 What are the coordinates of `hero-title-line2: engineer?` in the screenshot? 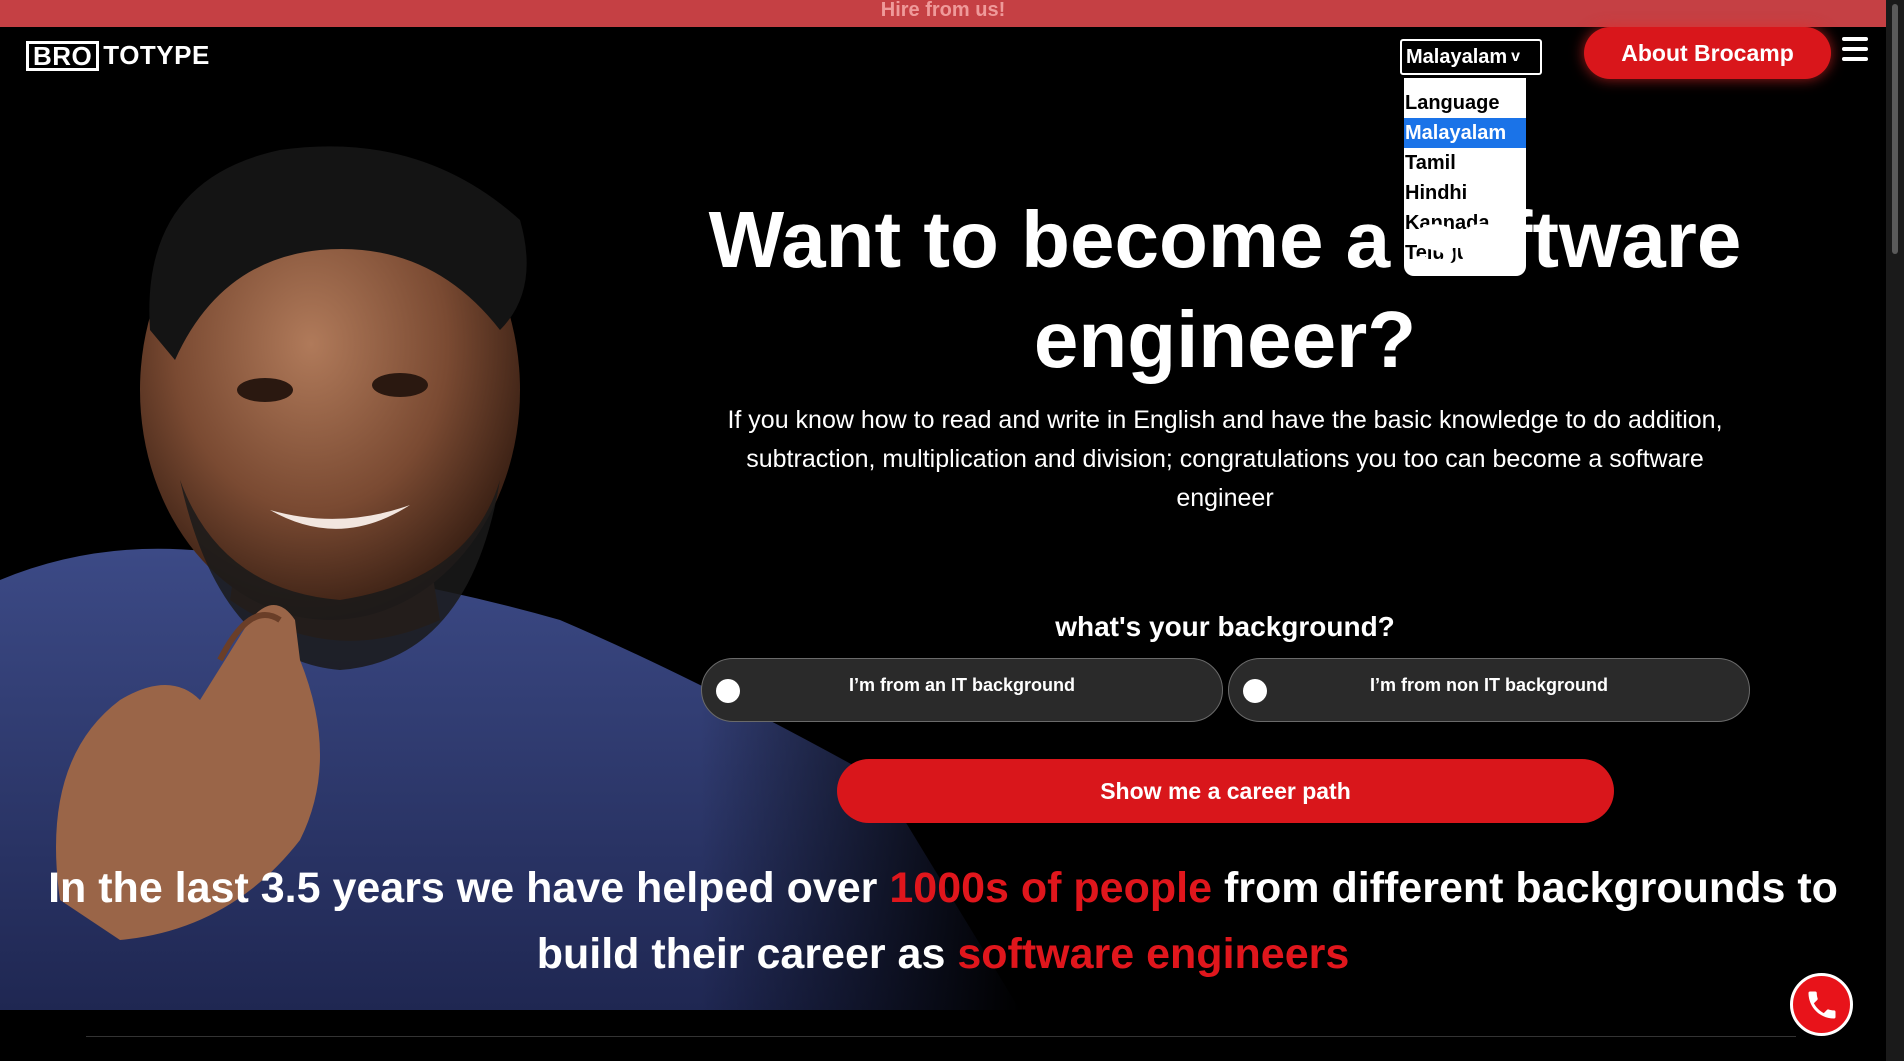 It's located at (1225, 339).